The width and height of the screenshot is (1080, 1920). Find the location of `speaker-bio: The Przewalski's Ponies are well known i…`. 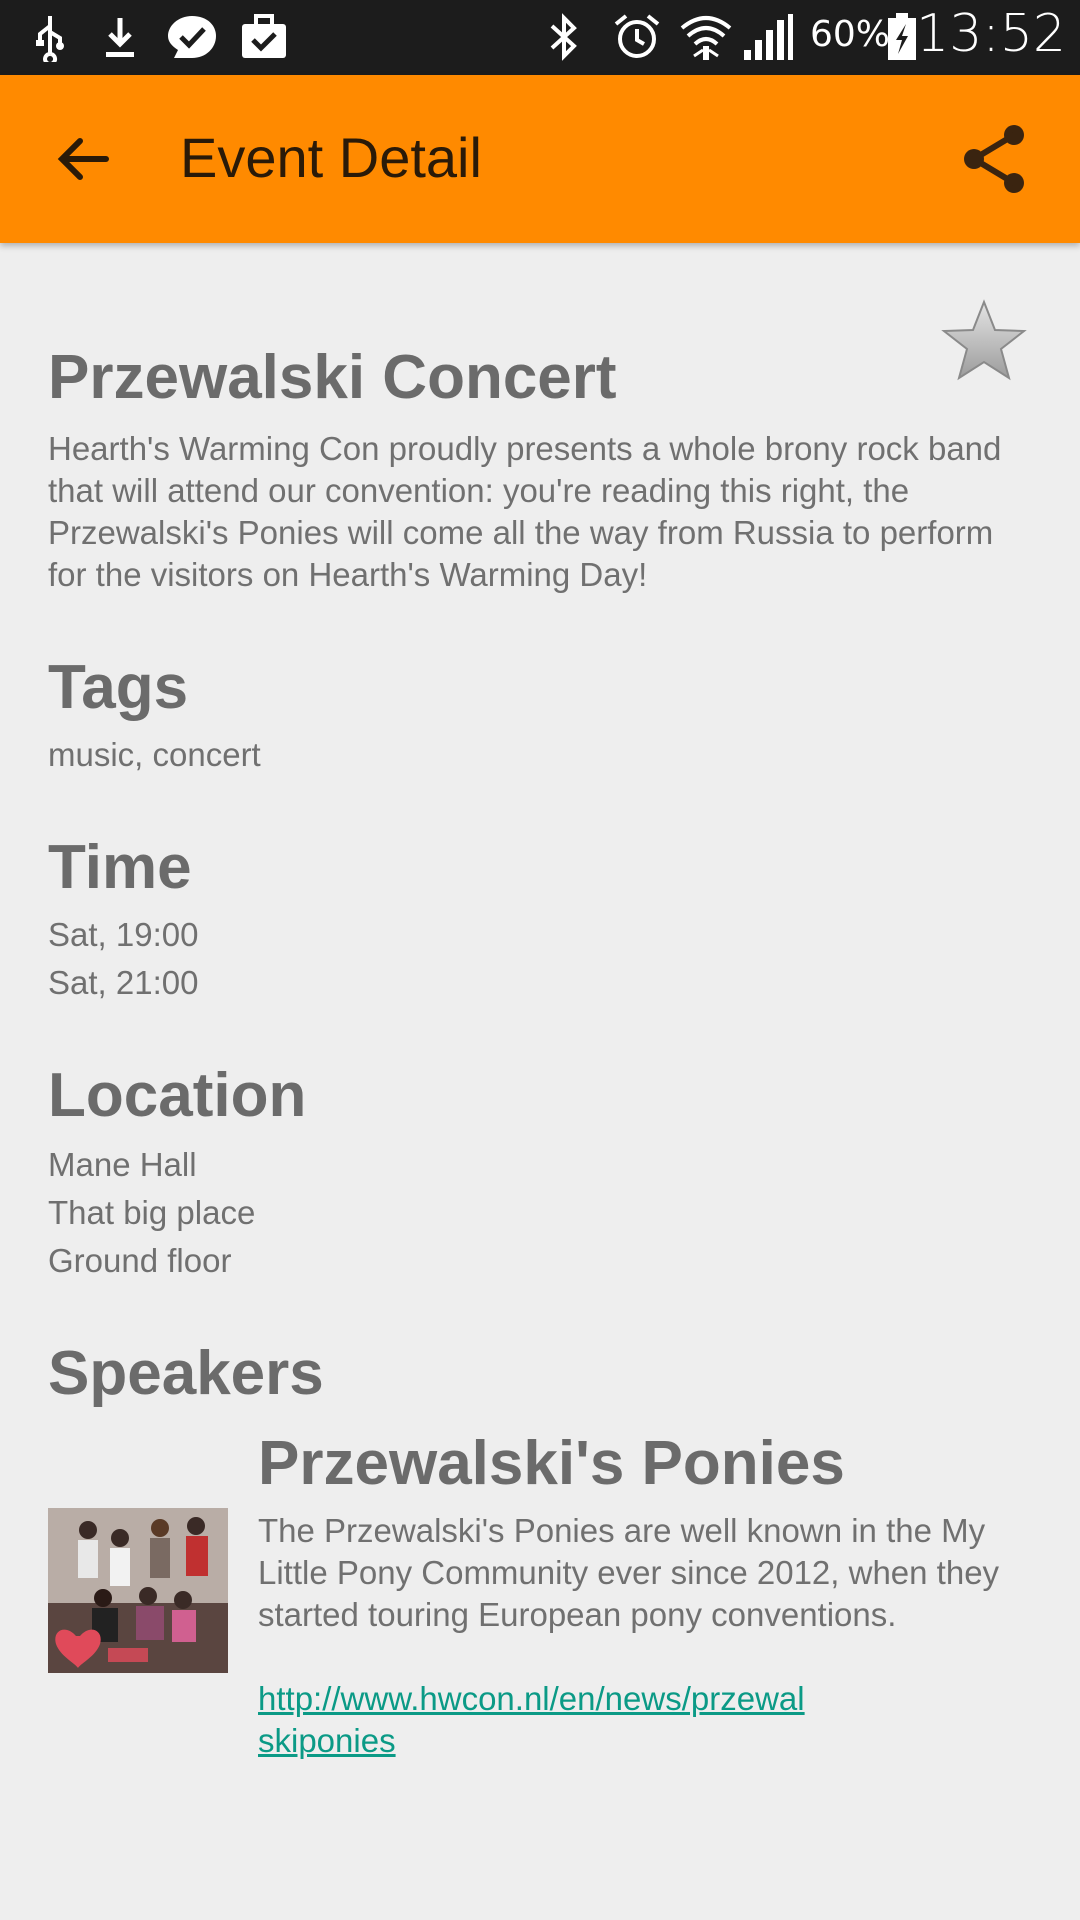

speaker-bio: The Przewalski's Ponies are well known i… is located at coordinates (629, 1572).